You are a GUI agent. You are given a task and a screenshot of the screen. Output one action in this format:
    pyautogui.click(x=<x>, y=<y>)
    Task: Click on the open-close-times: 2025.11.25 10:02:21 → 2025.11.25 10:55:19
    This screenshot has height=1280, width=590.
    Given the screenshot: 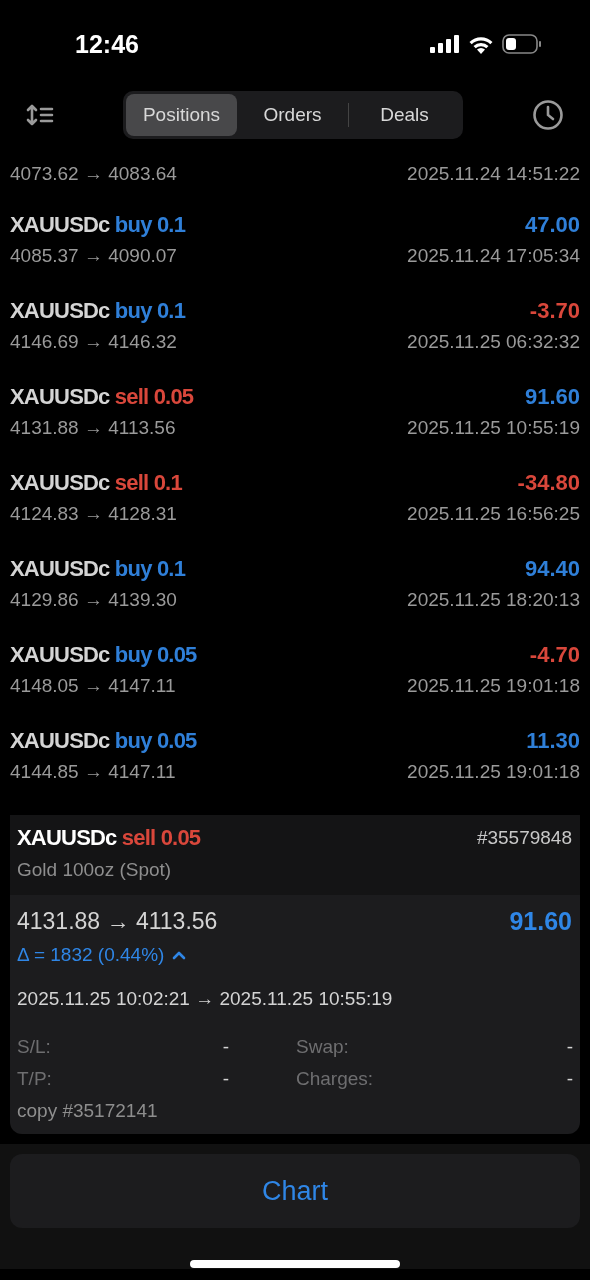 What is the action you would take?
    pyautogui.click(x=205, y=999)
    